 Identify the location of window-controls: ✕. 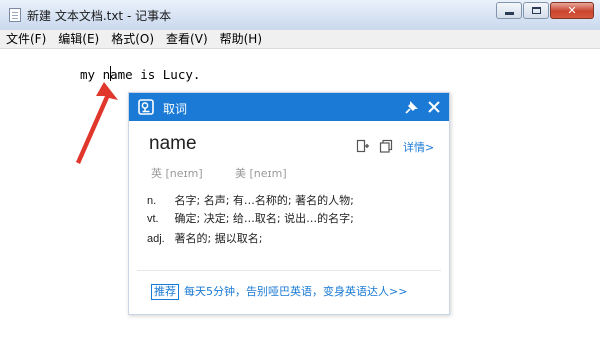
(544, 10).